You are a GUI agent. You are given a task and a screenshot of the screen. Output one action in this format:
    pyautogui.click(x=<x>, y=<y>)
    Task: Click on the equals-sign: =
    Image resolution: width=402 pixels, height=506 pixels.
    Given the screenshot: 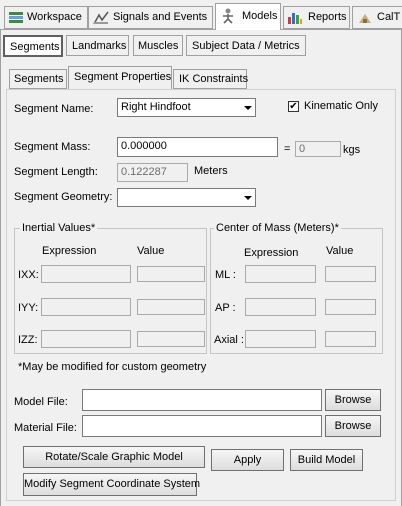 What is the action you would take?
    pyautogui.click(x=287, y=149)
    